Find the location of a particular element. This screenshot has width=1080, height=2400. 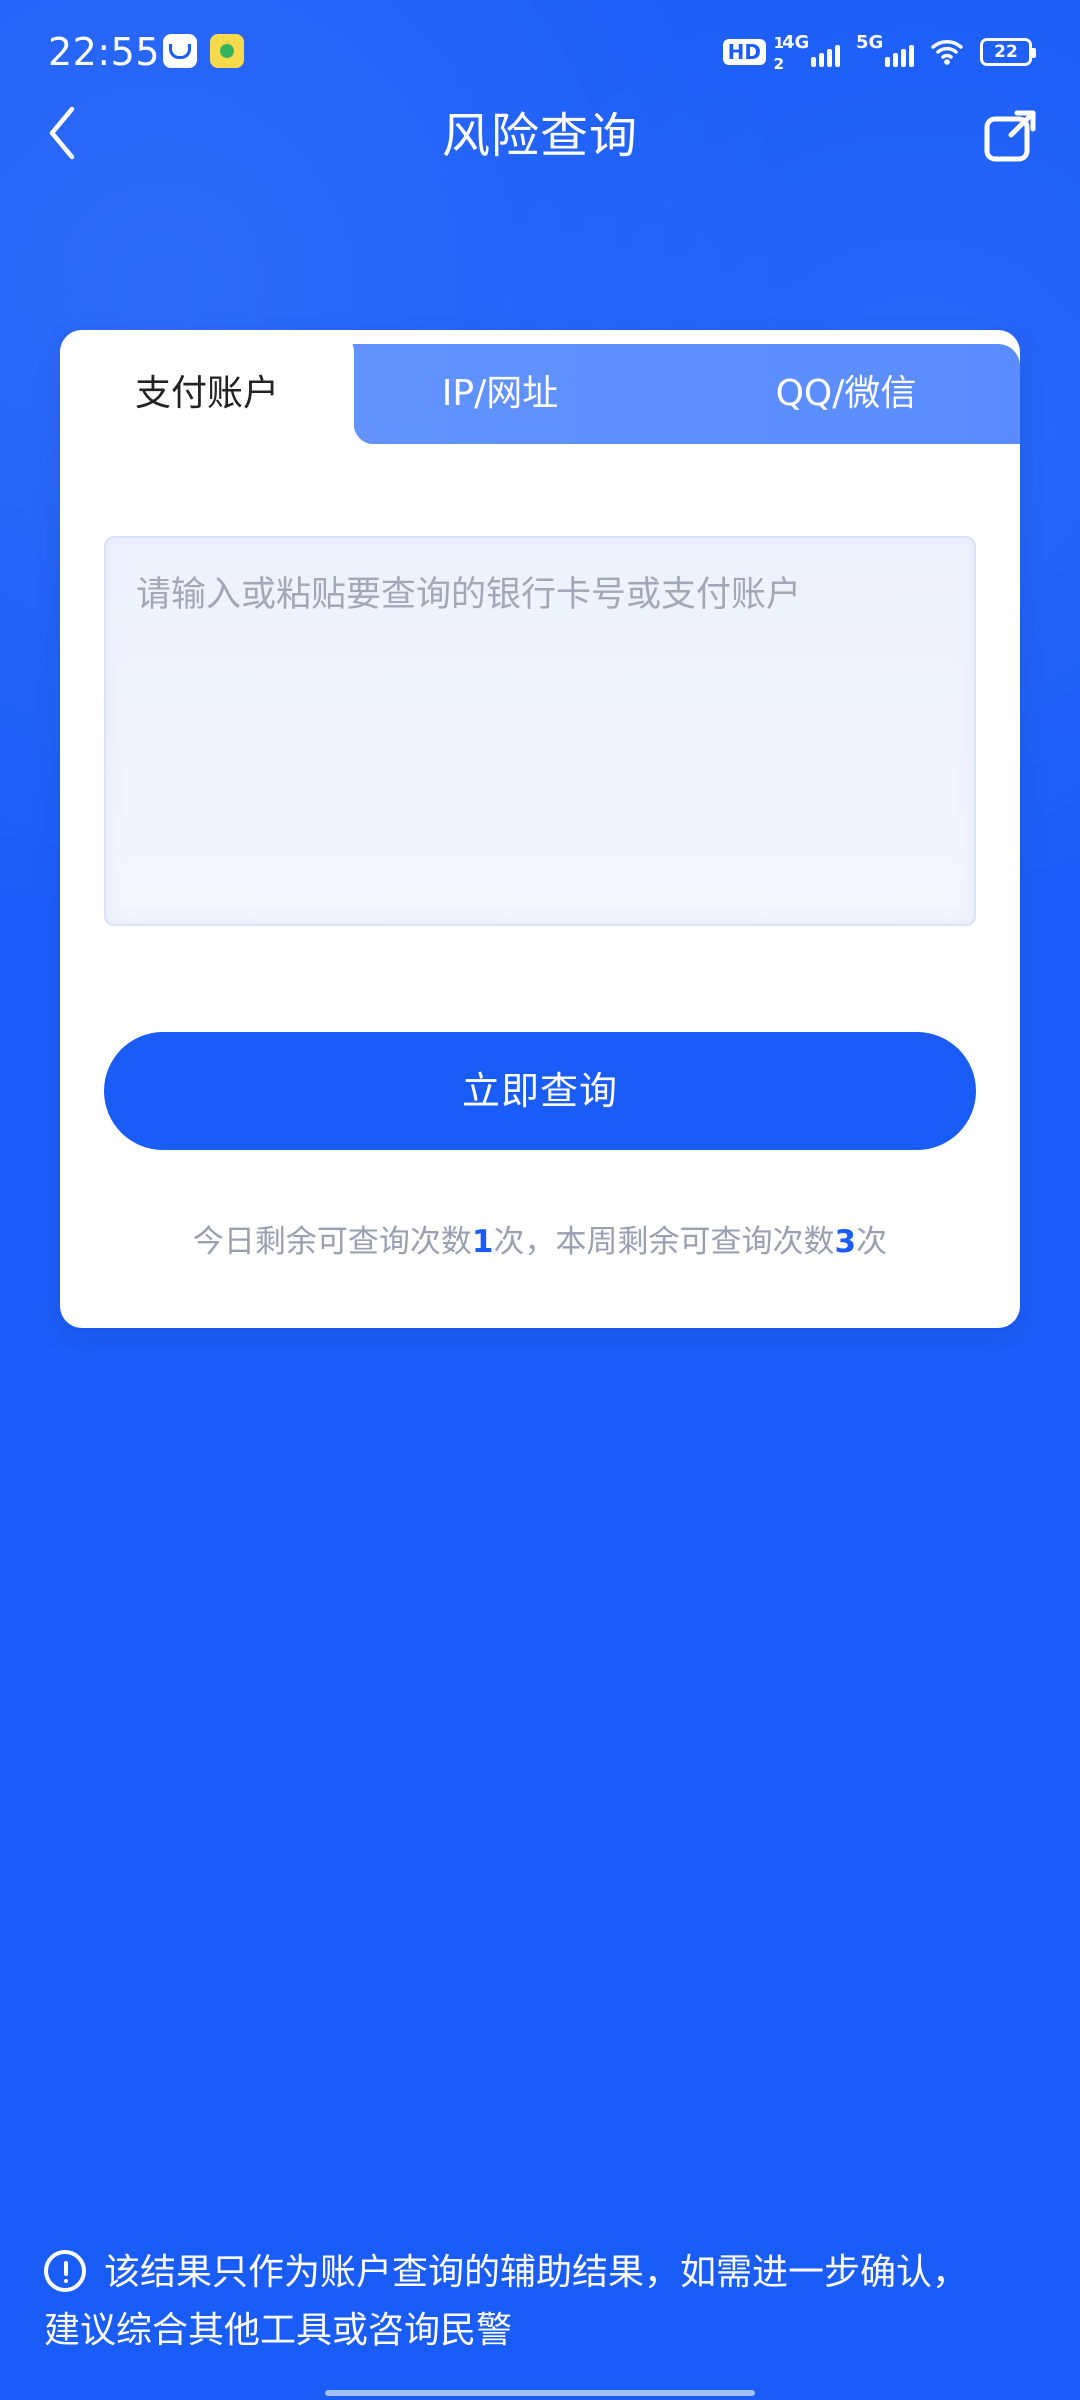

tab-qq-wechat-label: QQ/微信 is located at coordinates (846, 393).